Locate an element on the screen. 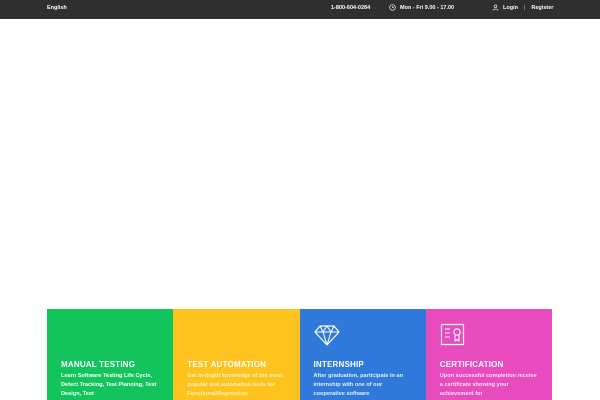  clock-icon is located at coordinates (392, 7).